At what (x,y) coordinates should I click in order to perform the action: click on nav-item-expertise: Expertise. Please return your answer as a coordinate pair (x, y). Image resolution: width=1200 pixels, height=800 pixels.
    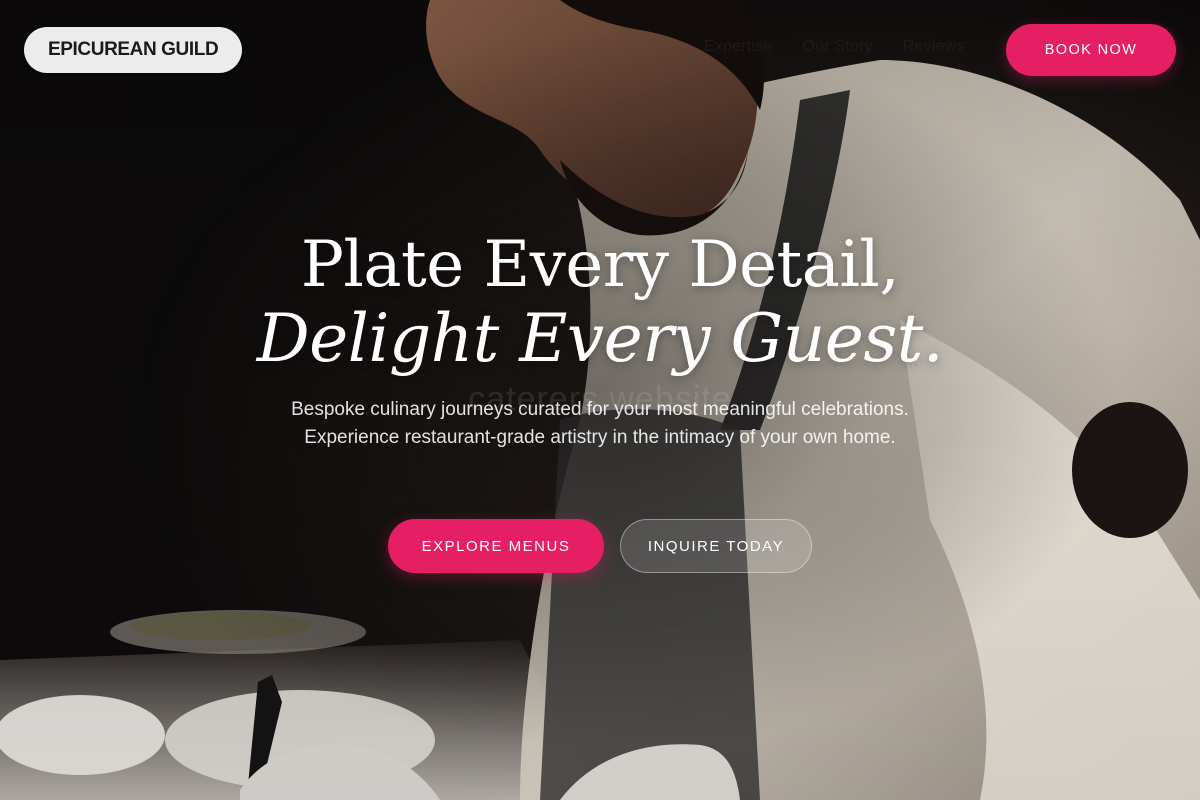
    Looking at the image, I should click on (738, 47).